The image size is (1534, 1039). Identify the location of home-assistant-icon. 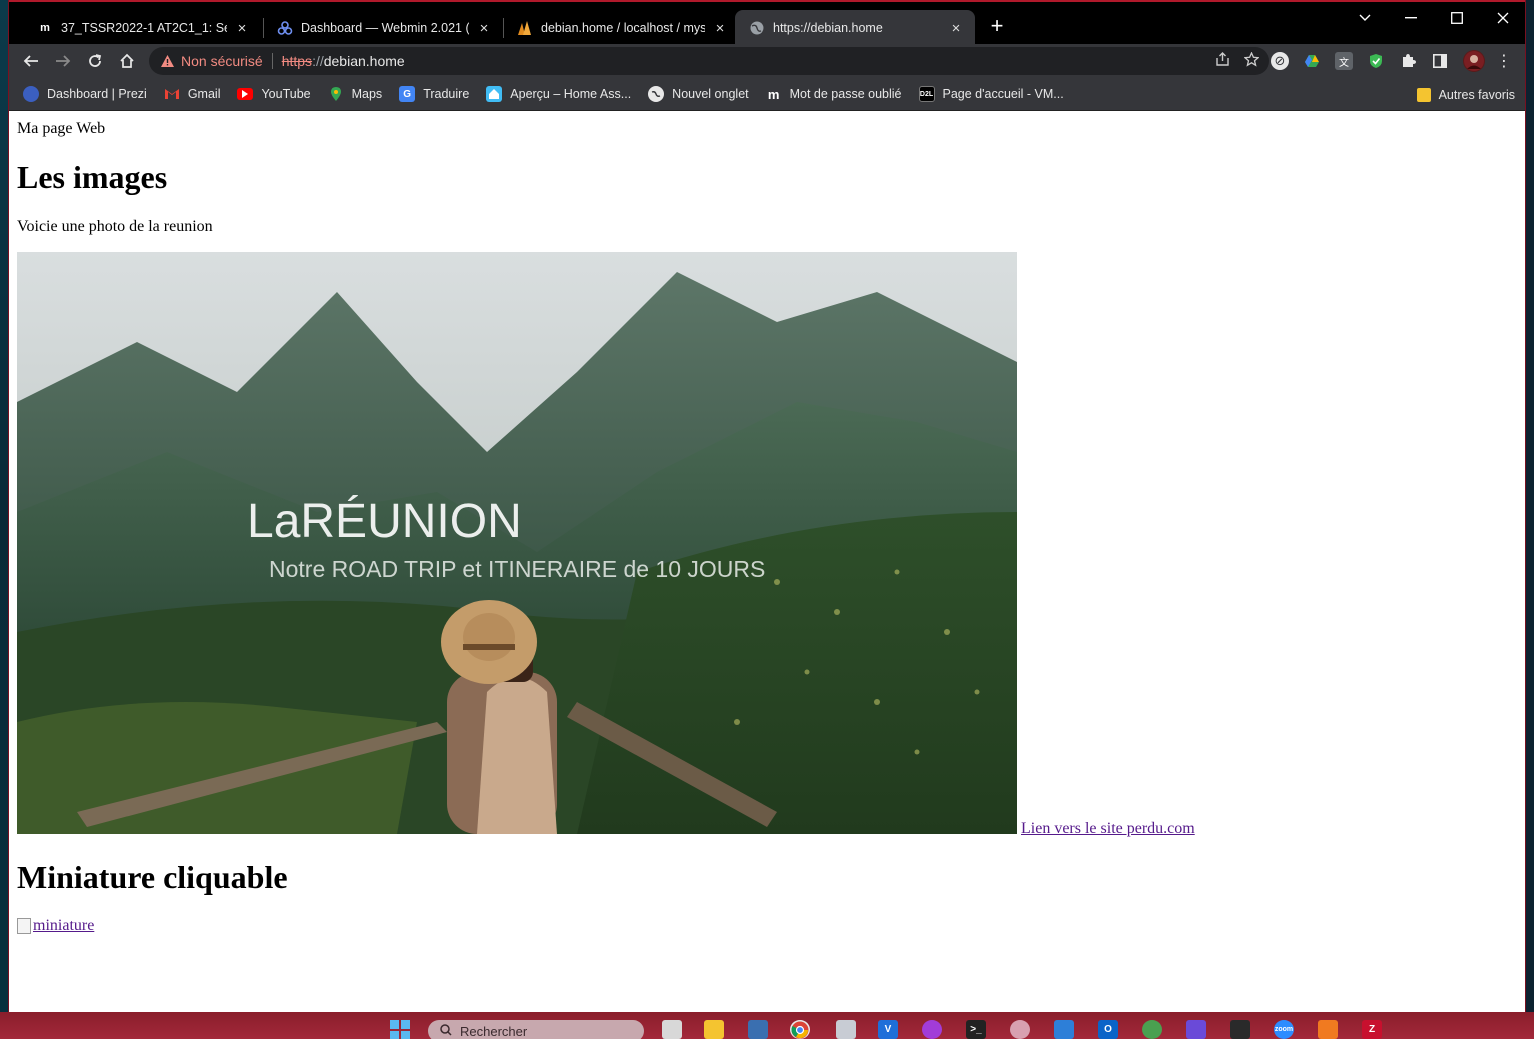
(494, 94).